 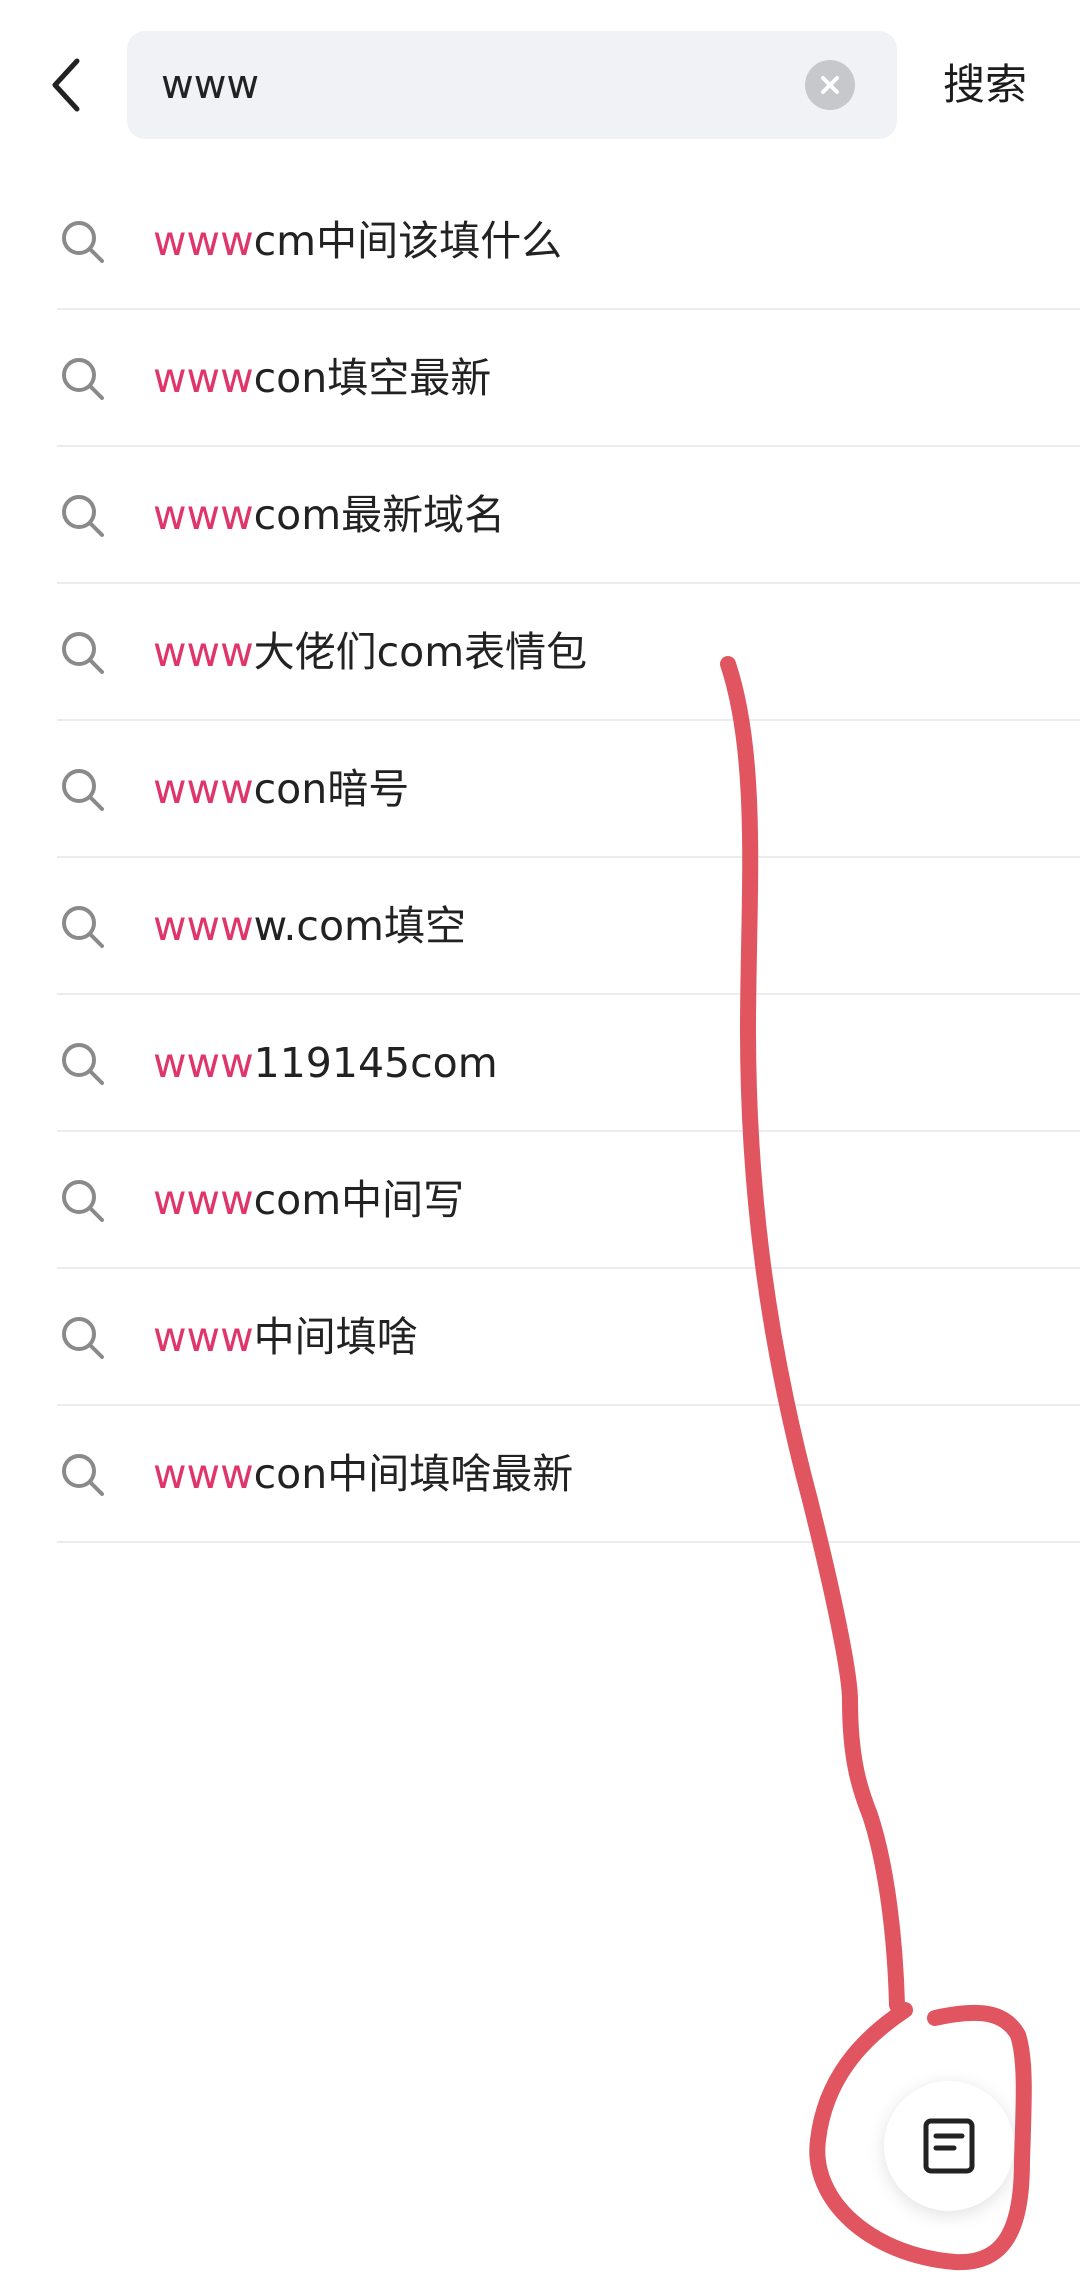 What do you see at coordinates (985, 85) in the screenshot?
I see `search-submit-button: 搜索` at bounding box center [985, 85].